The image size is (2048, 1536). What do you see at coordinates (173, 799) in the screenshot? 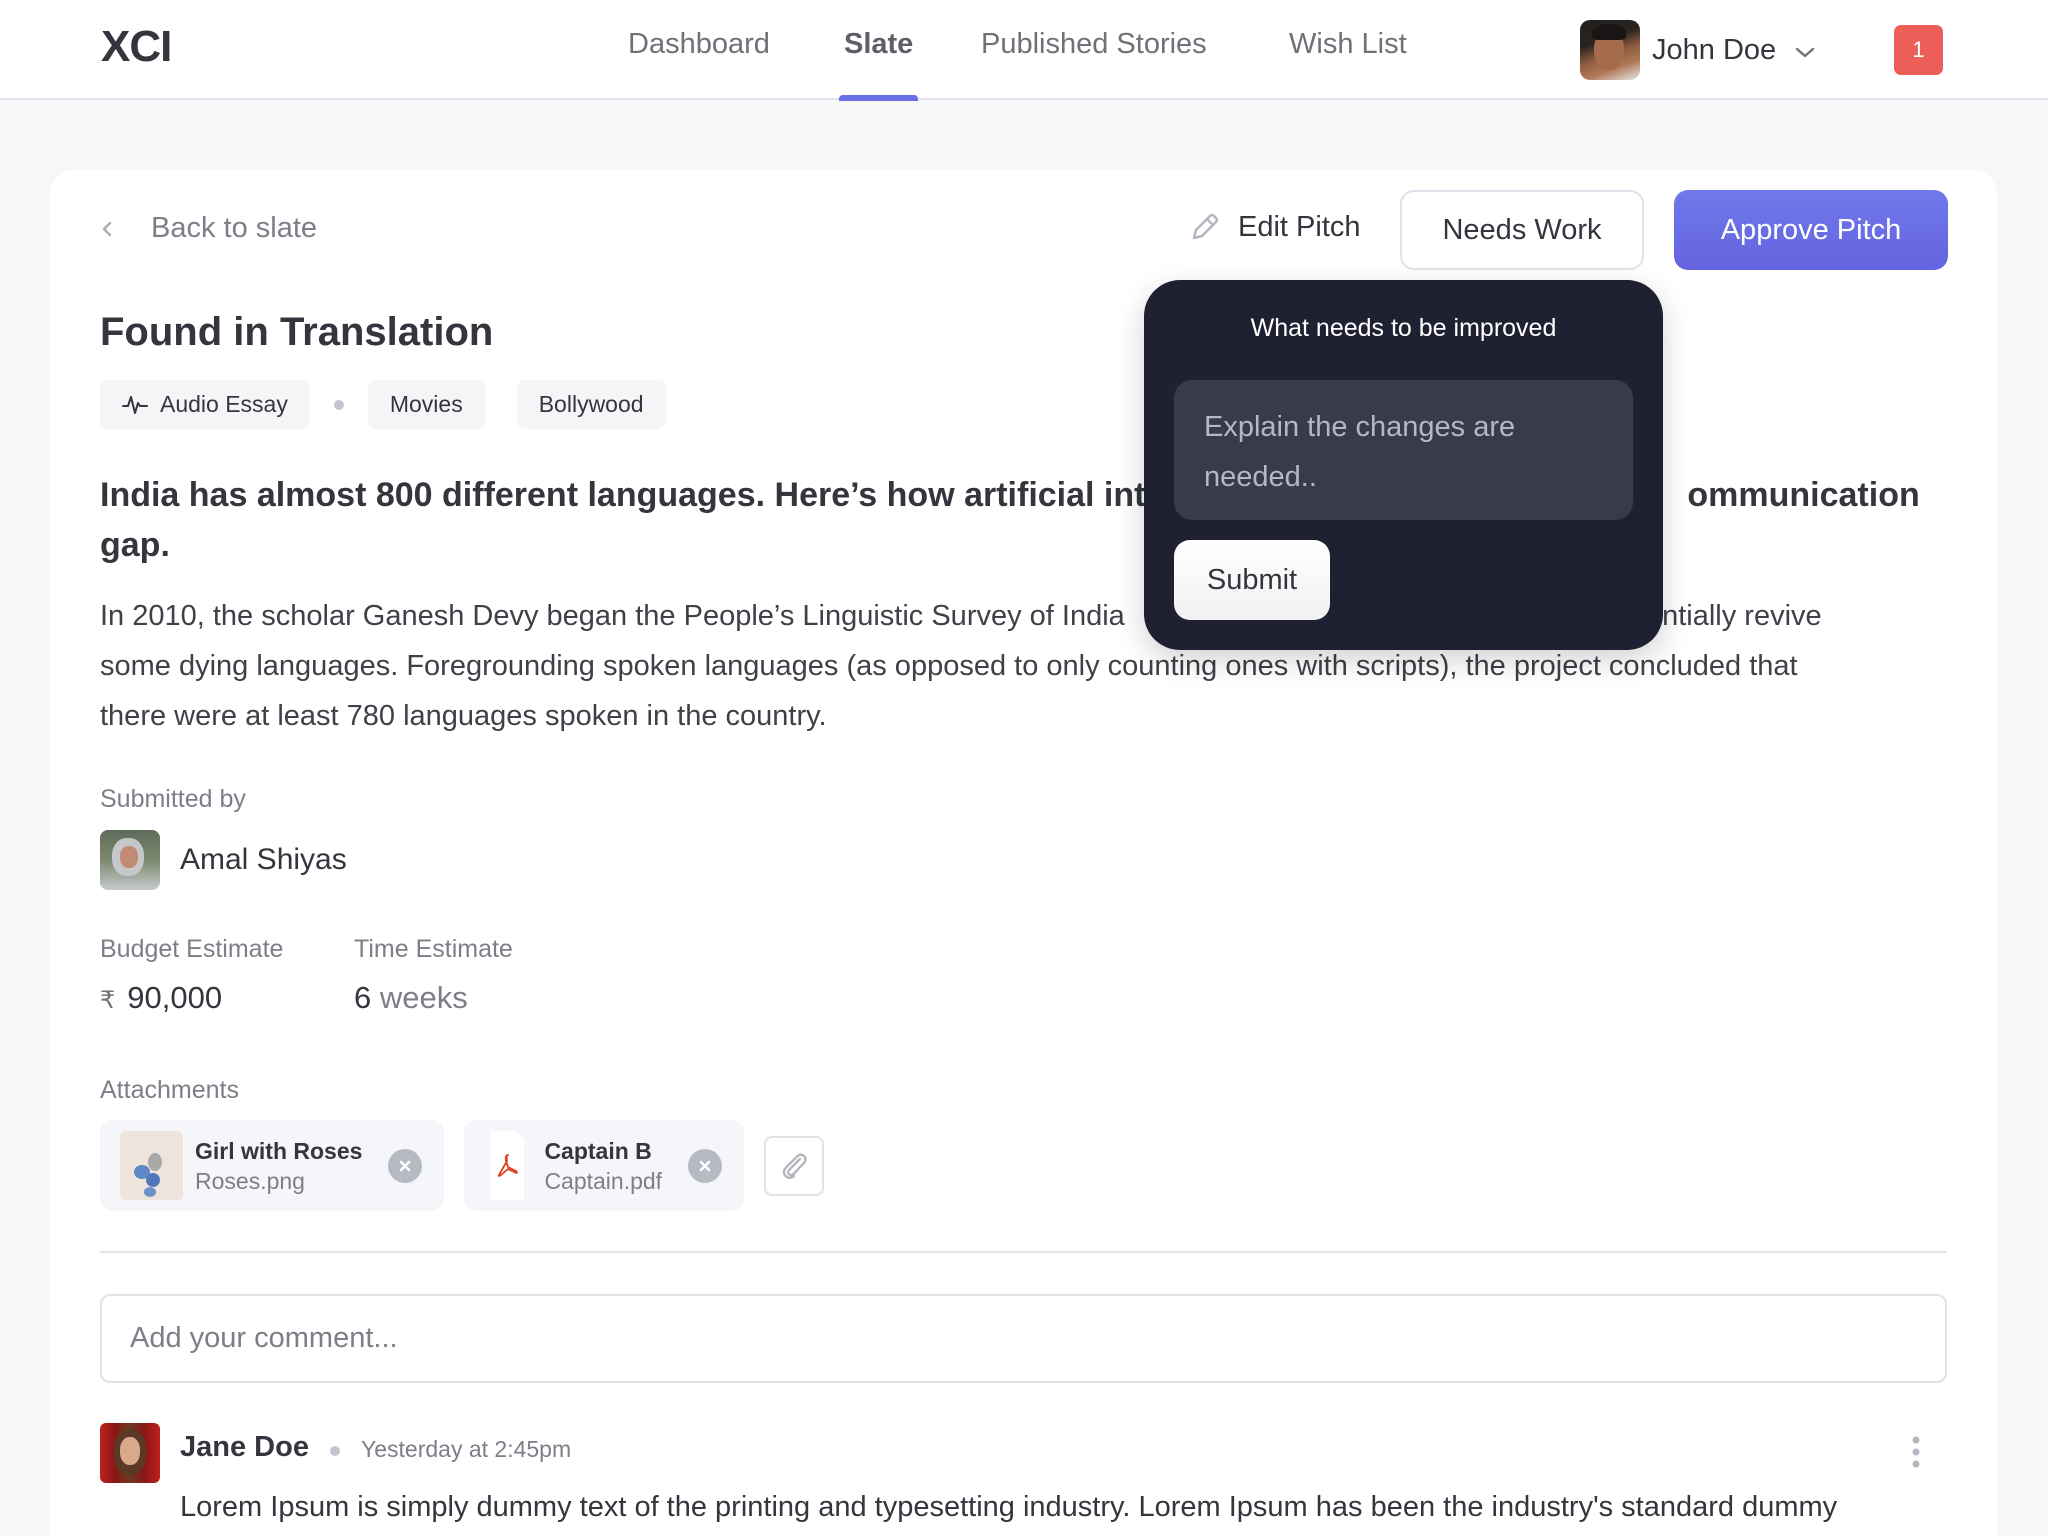
I see `submitted-by-label: Submitted by` at bounding box center [173, 799].